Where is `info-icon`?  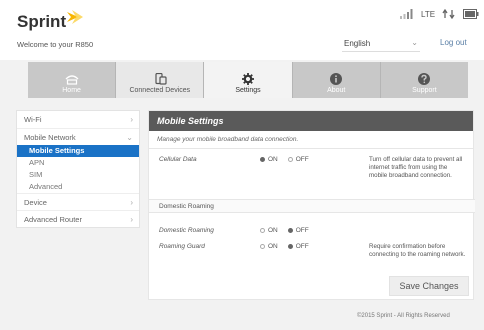
info-icon is located at coordinates (336, 79).